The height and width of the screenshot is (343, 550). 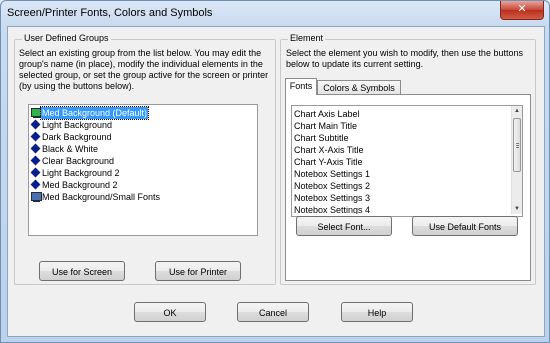 What do you see at coordinates (142, 173) in the screenshot?
I see `group-item: Light Background 2` at bounding box center [142, 173].